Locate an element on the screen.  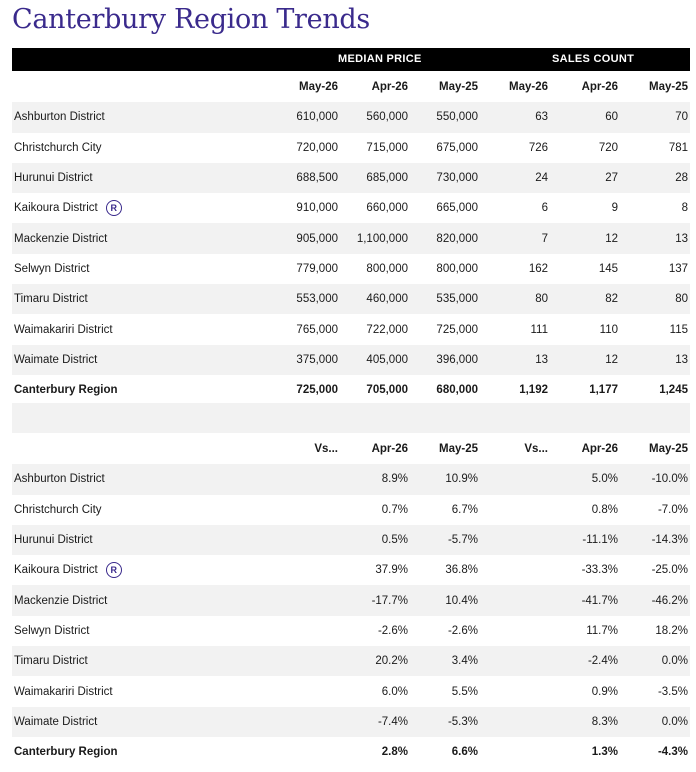
table-cell: 610,000 is located at coordinates (305, 117).